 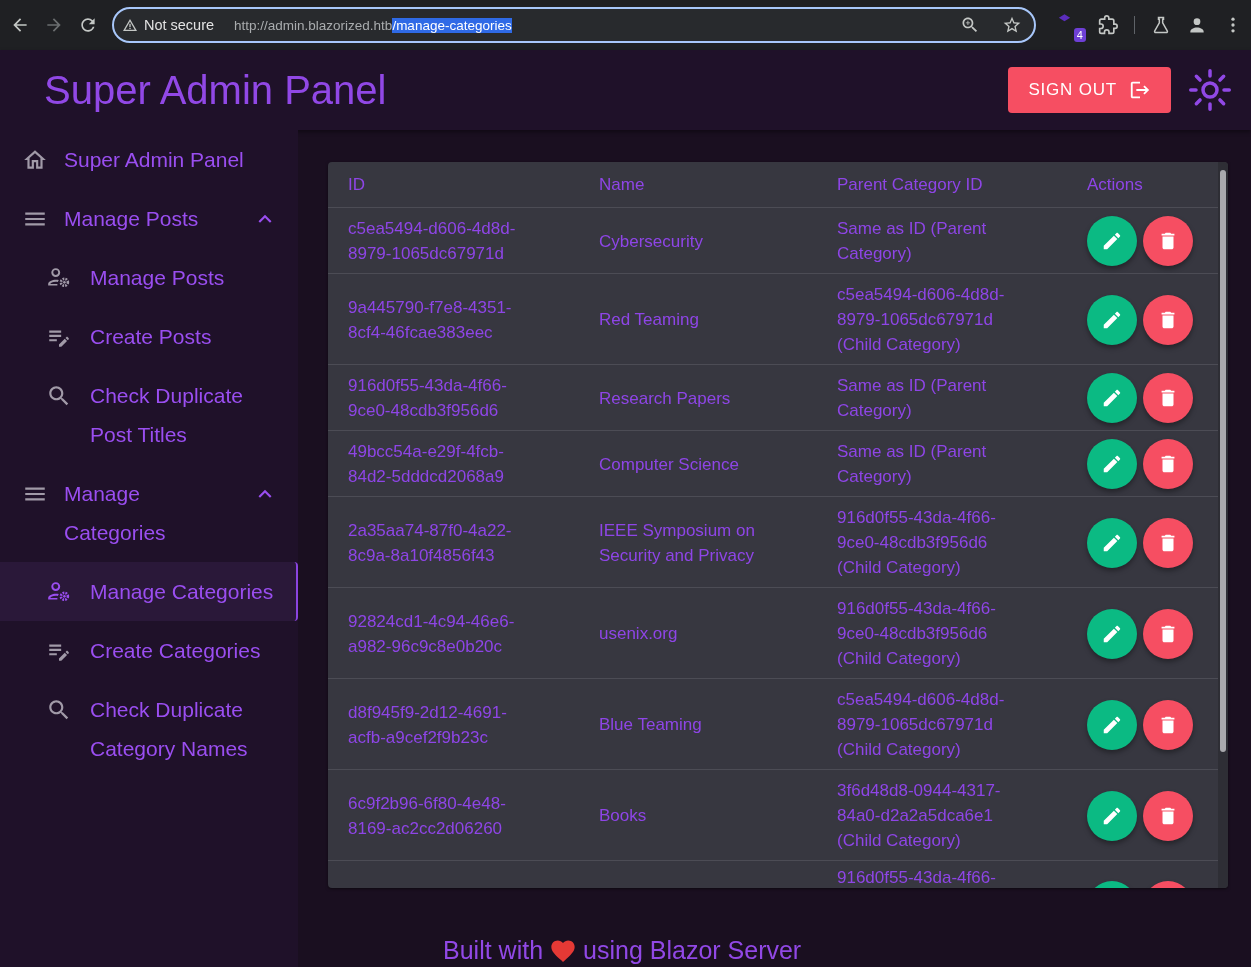 What do you see at coordinates (149, 336) in the screenshot?
I see `nav-link: Create Posts` at bounding box center [149, 336].